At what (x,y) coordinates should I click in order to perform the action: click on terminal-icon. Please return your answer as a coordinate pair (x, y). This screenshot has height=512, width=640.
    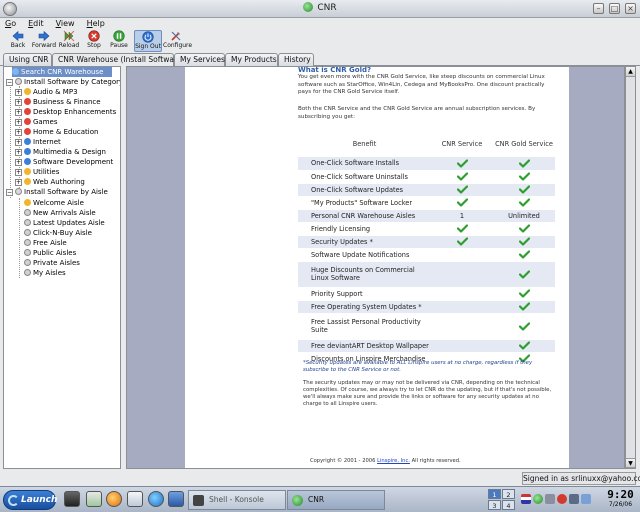
    Looking at the image, I should click on (72, 499).